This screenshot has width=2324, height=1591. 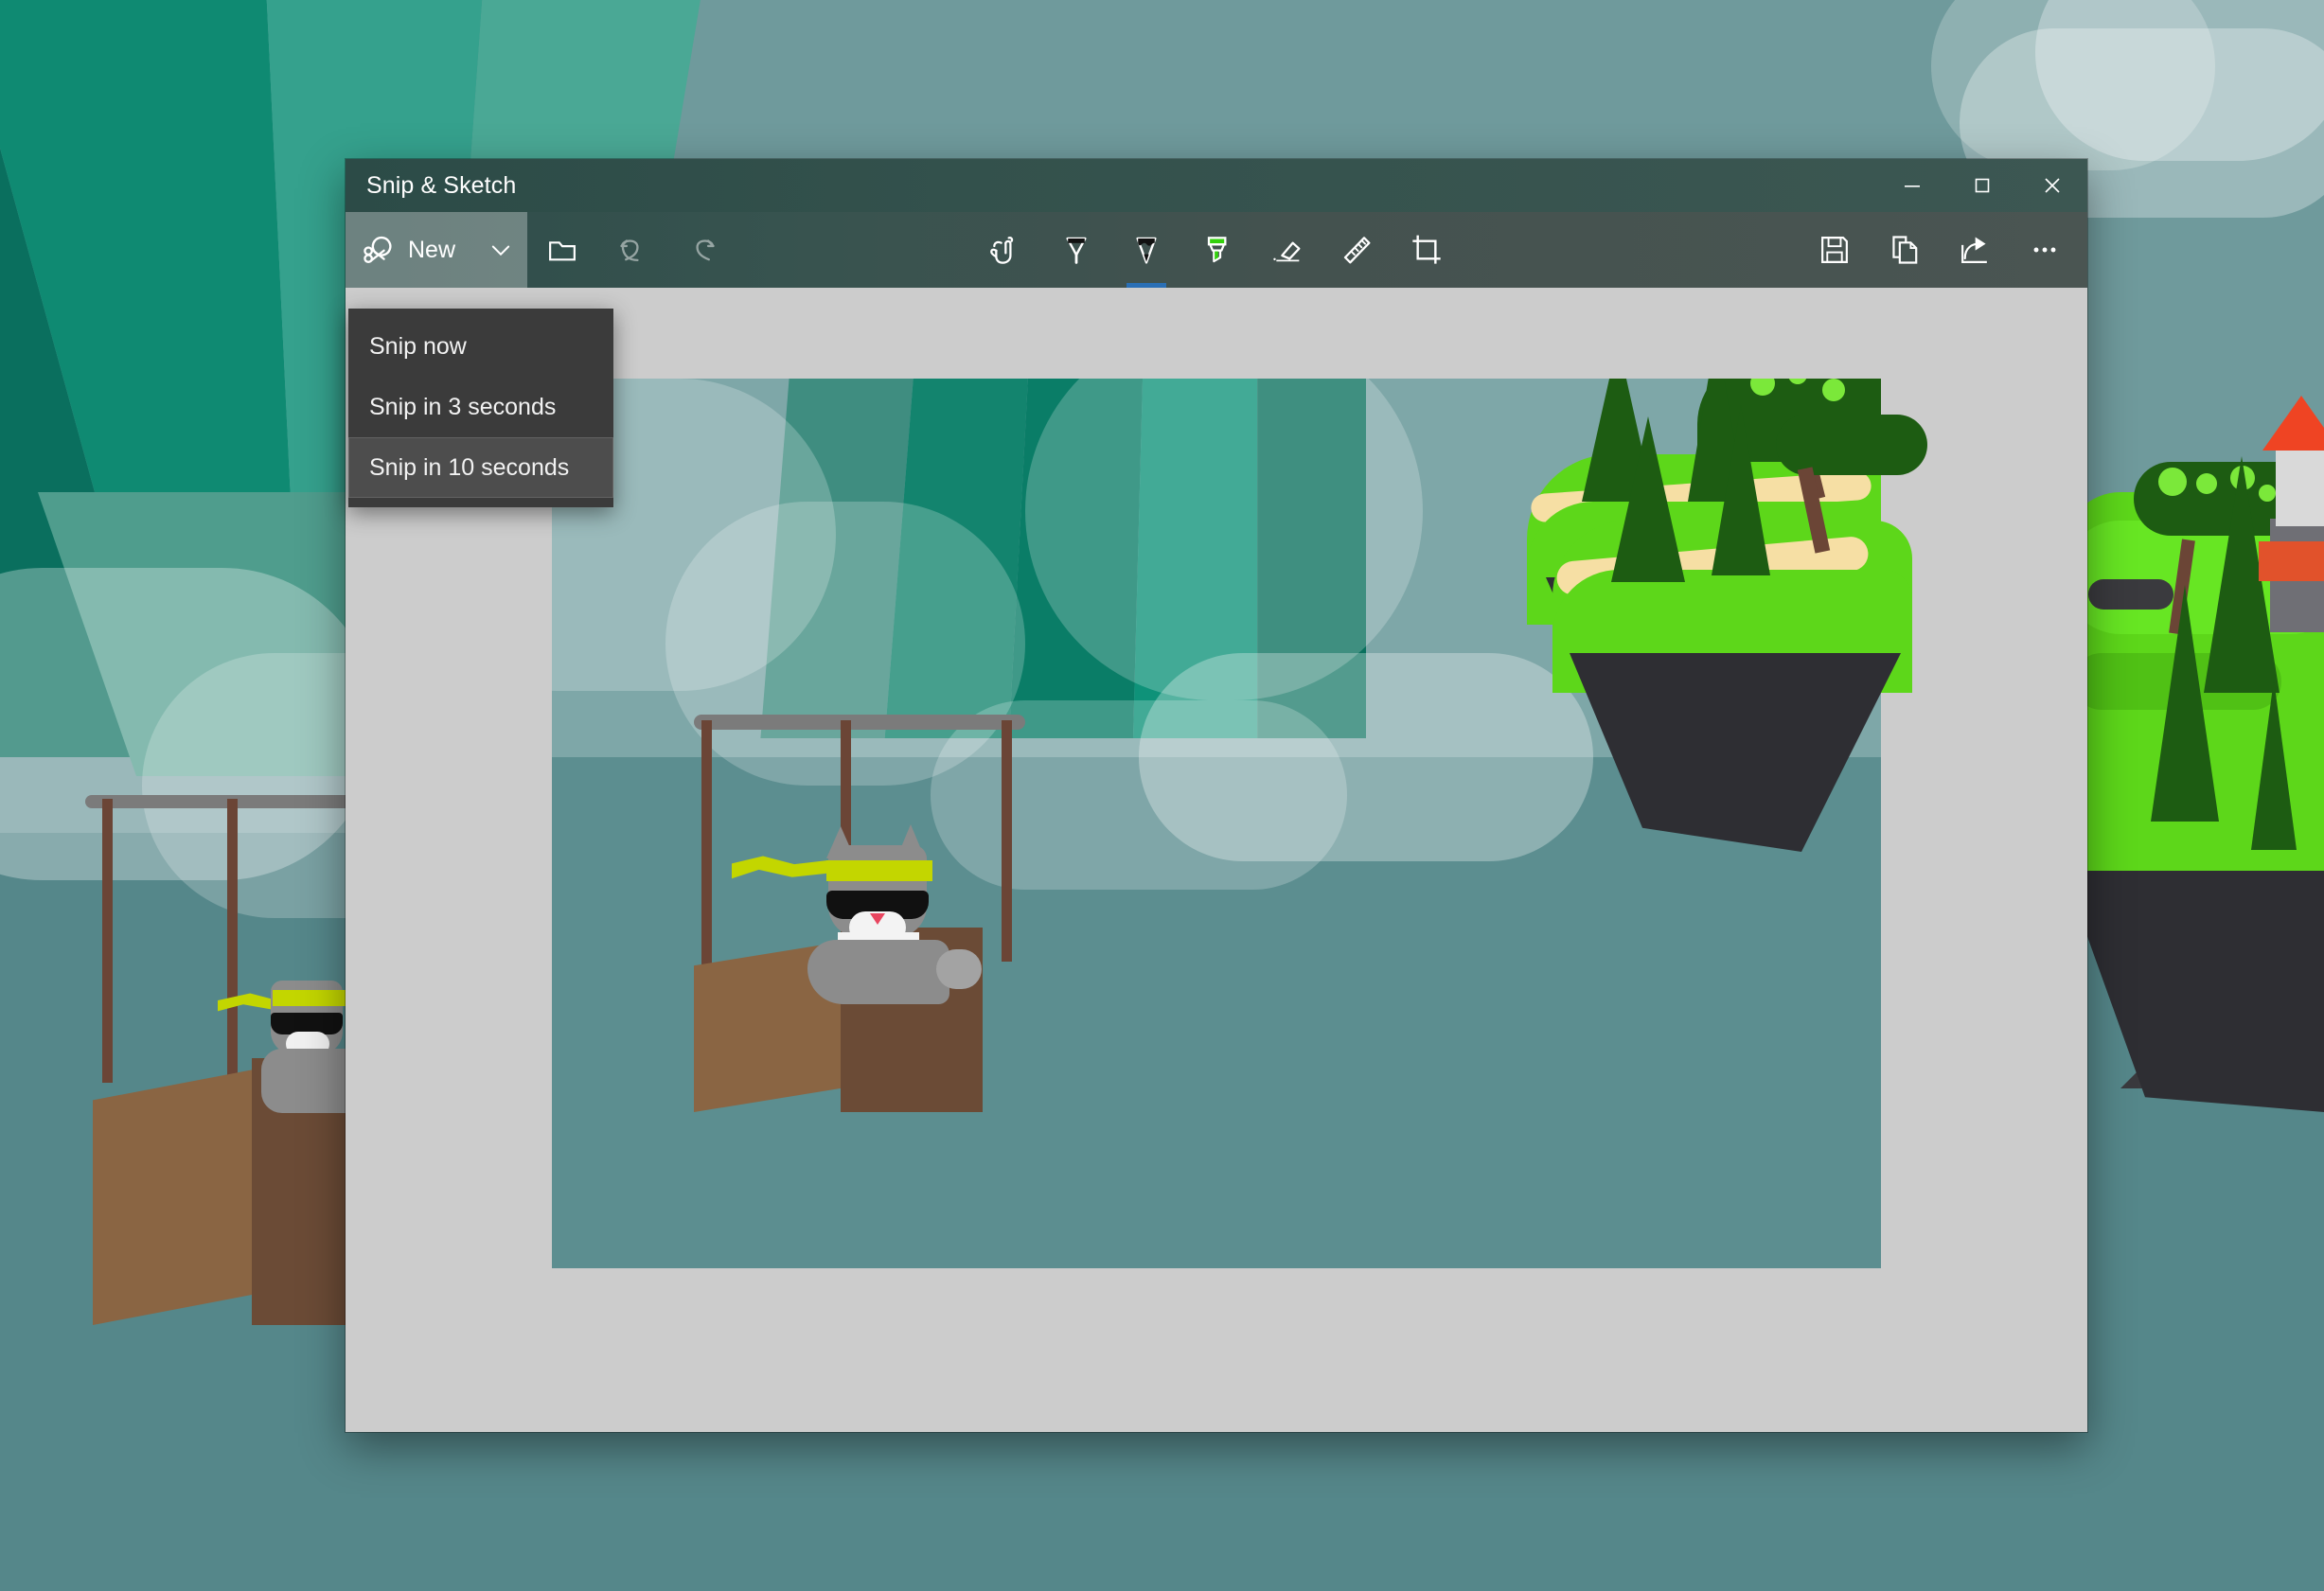 What do you see at coordinates (2194, 748) in the screenshot?
I see `floating-island-right` at bounding box center [2194, 748].